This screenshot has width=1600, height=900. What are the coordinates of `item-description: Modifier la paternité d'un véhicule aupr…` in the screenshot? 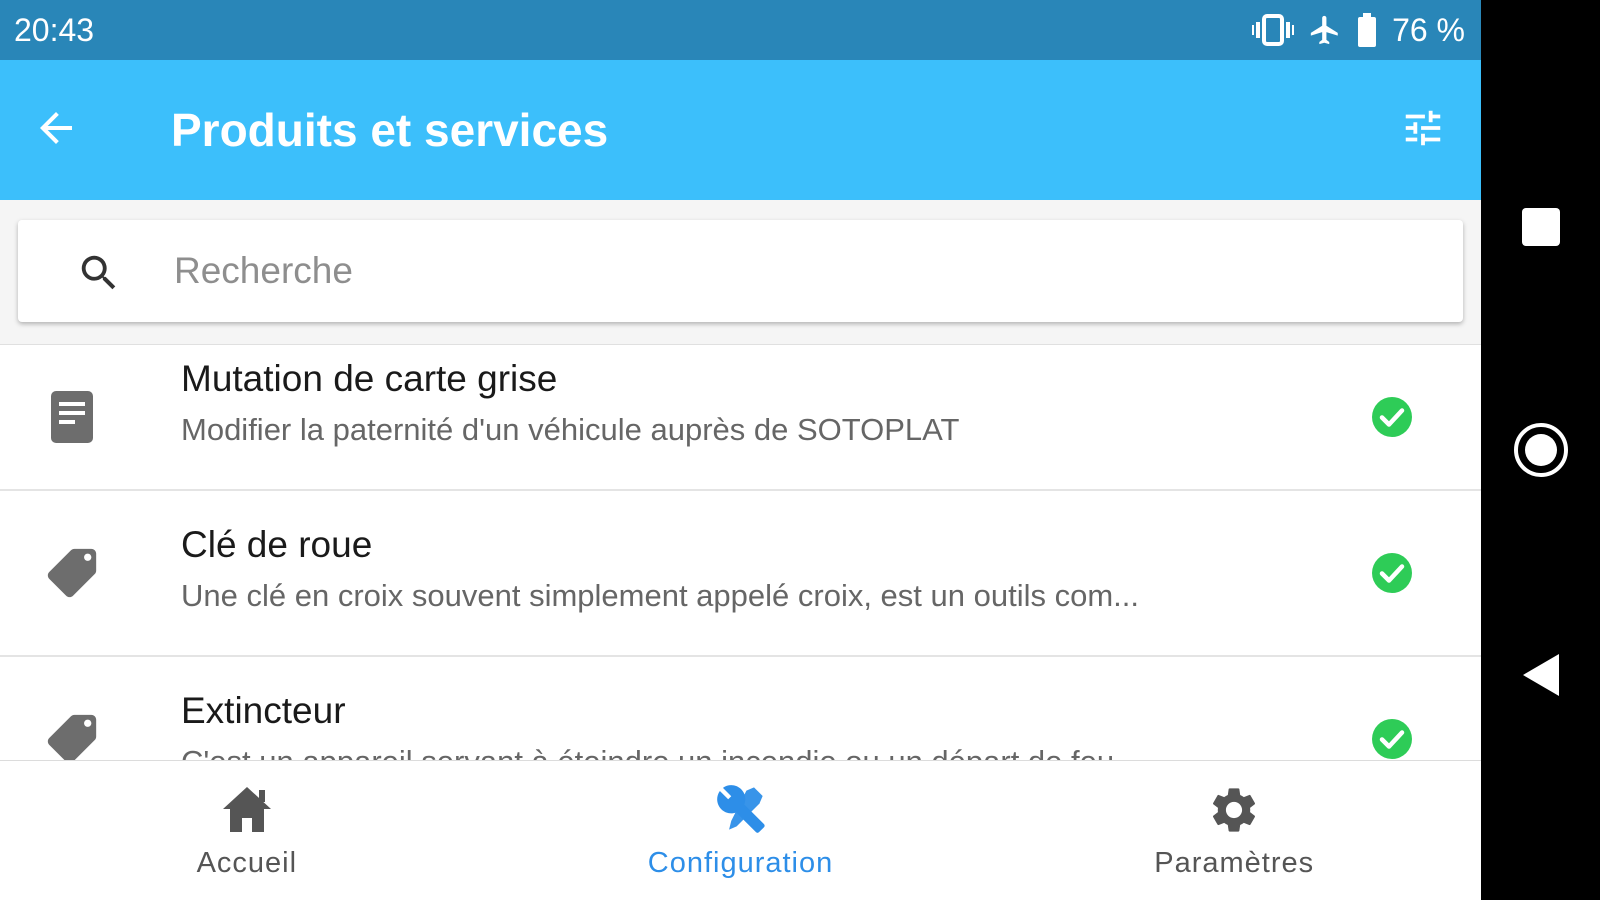 It's located at (570, 429).